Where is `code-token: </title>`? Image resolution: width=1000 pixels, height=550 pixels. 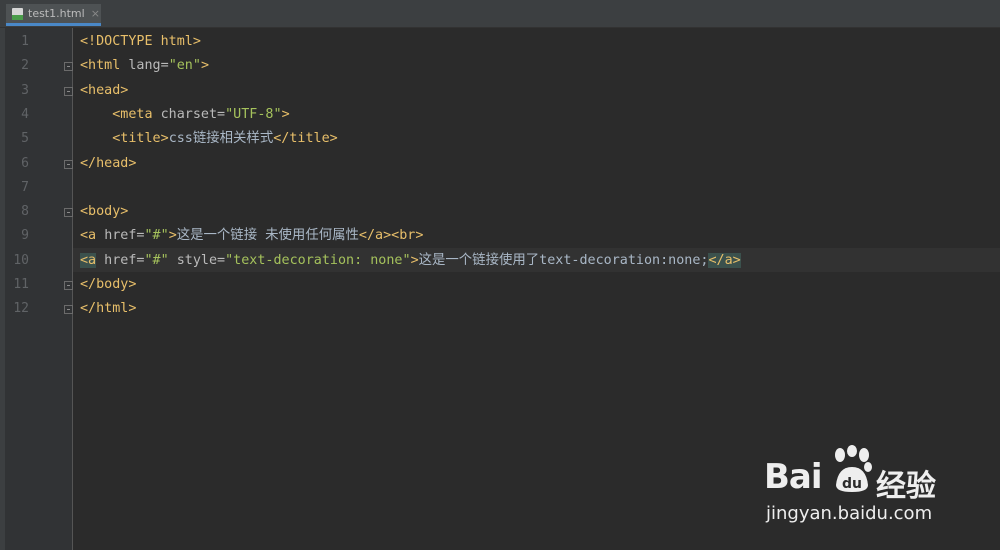
code-token: </title> is located at coordinates (305, 139).